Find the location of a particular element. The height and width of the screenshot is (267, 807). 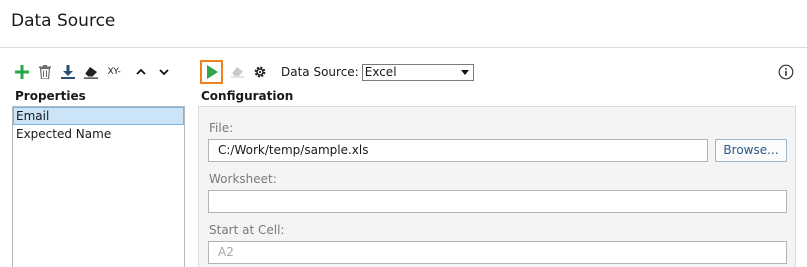

chevron-up-icon is located at coordinates (141, 72).